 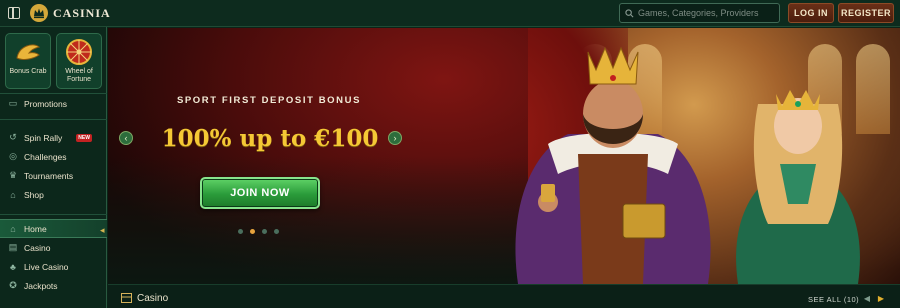 What do you see at coordinates (126, 298) in the screenshot?
I see `casino-icon` at bounding box center [126, 298].